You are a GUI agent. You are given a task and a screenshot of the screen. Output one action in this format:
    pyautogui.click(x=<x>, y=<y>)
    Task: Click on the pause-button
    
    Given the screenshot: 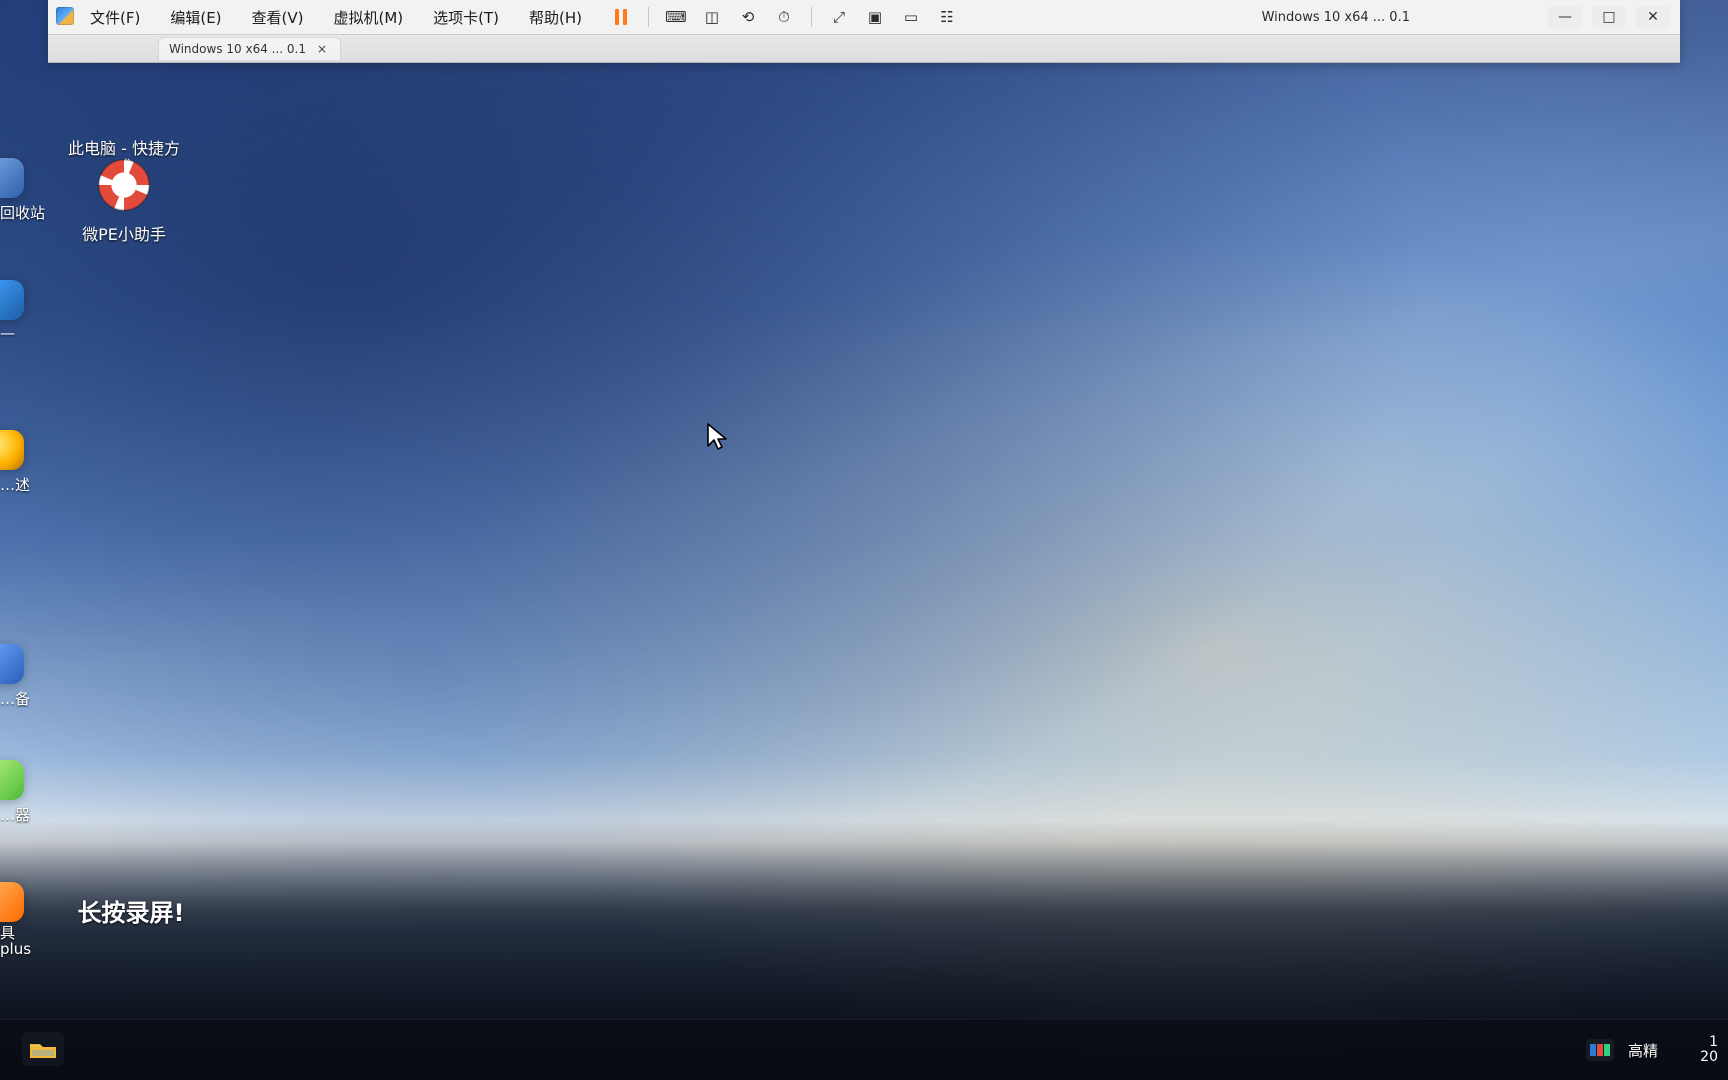 What is the action you would take?
    pyautogui.click(x=621, y=17)
    